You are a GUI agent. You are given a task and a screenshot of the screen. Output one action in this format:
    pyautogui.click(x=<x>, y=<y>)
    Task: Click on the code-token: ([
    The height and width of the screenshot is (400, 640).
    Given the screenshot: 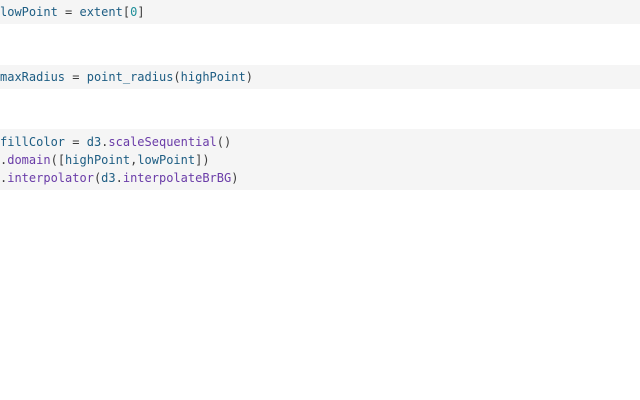 What is the action you would take?
    pyautogui.click(x=58, y=160)
    